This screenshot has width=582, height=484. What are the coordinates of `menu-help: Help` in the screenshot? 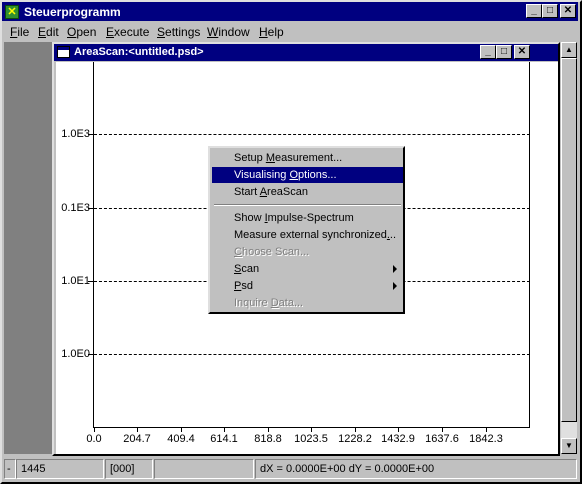 It's located at (271, 32).